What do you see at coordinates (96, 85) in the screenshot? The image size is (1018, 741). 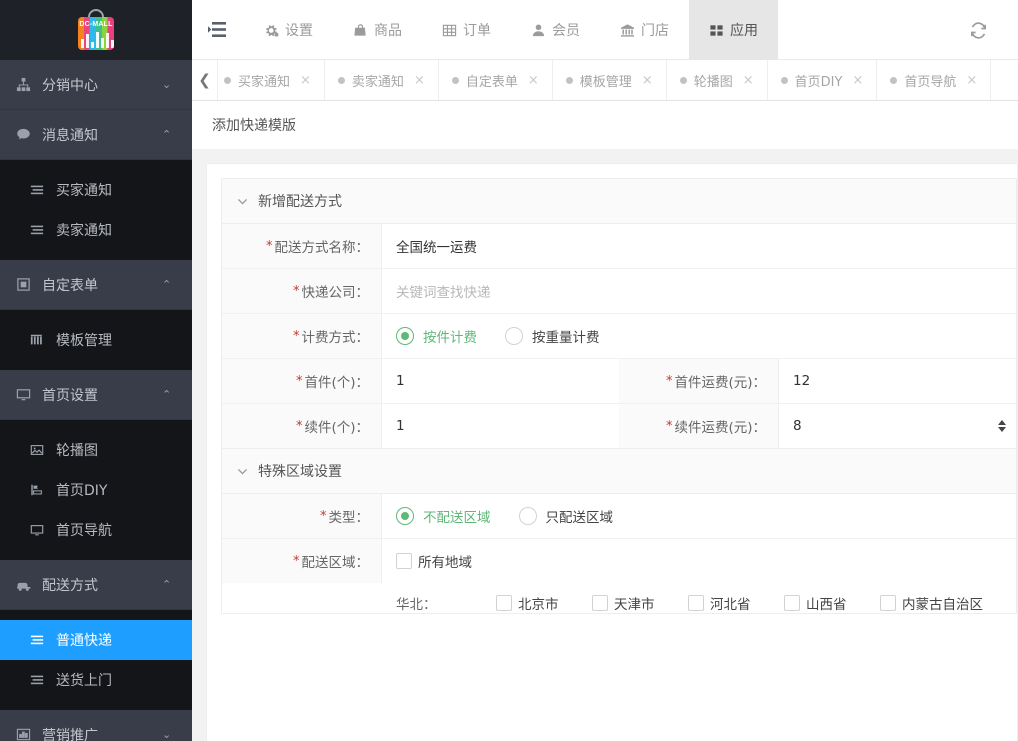 I see `sidebar-item-fenxiao: 分销中心 ⌄` at bounding box center [96, 85].